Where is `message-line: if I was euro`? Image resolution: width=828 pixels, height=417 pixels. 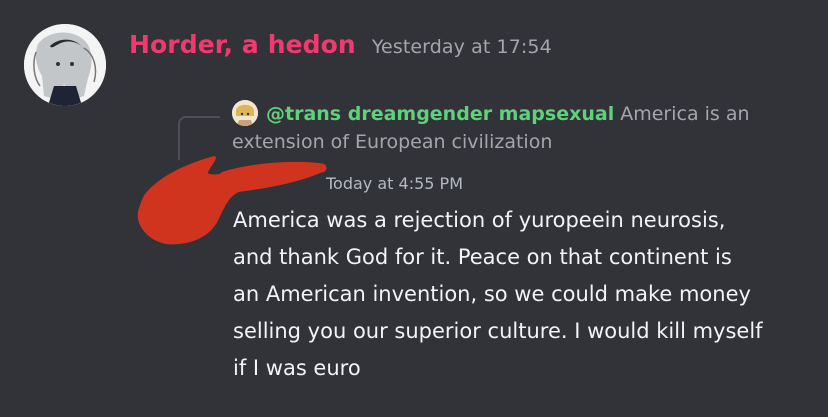
message-line: if I was euro is located at coordinates (297, 368).